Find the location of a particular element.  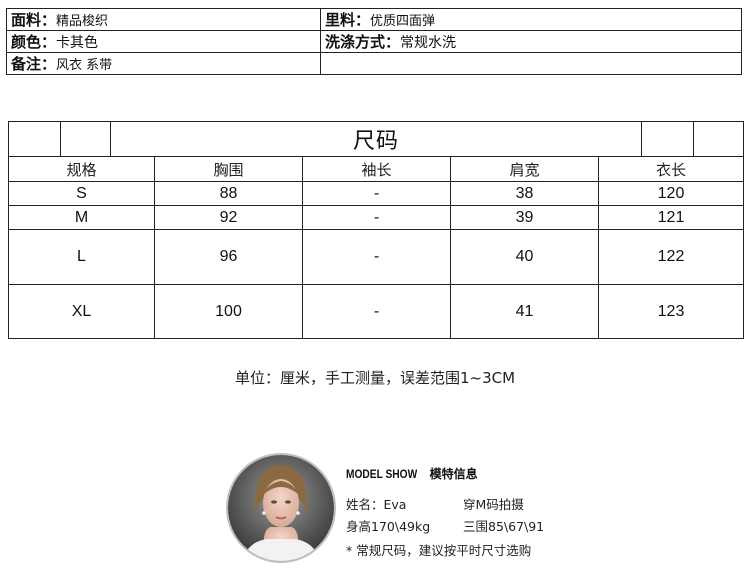

size-cell: 121 is located at coordinates (671, 217).